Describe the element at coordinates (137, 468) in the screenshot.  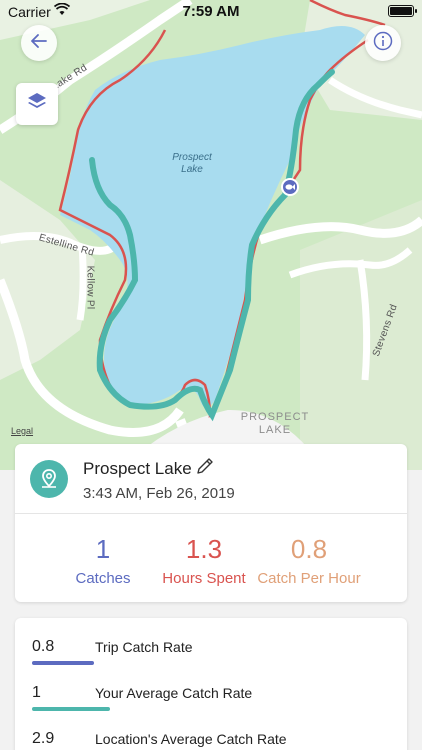
I see `location-name: Prospect Lake` at that location.